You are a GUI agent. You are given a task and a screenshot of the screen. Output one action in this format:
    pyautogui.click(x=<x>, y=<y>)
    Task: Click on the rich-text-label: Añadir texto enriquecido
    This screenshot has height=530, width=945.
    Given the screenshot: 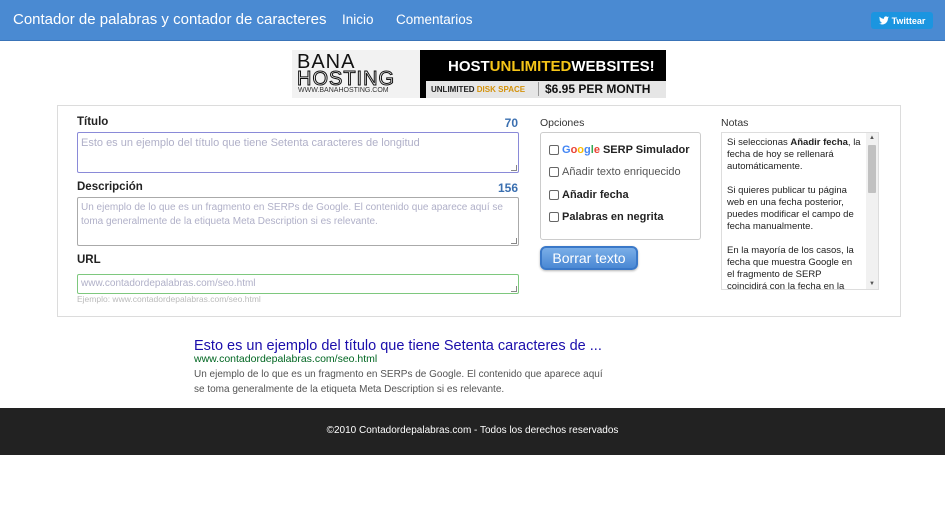 What is the action you would take?
    pyautogui.click(x=621, y=172)
    